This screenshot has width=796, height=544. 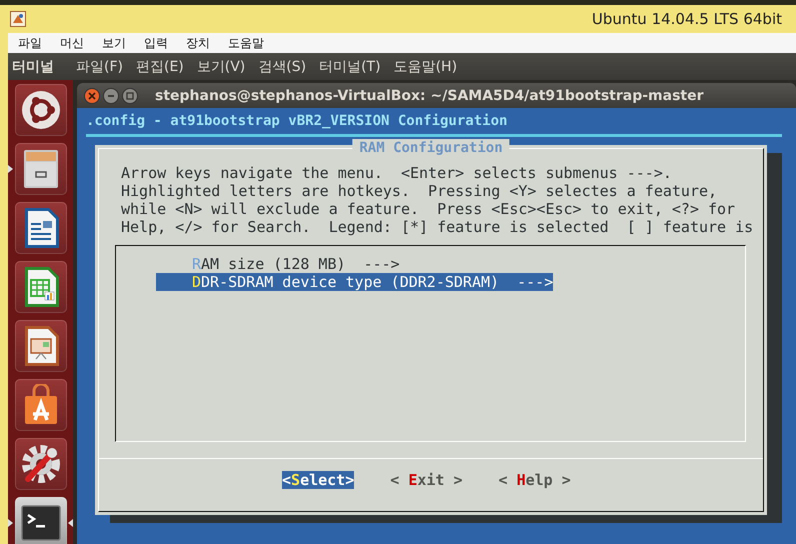 I want to click on app-name: 터미널, so click(x=33, y=67).